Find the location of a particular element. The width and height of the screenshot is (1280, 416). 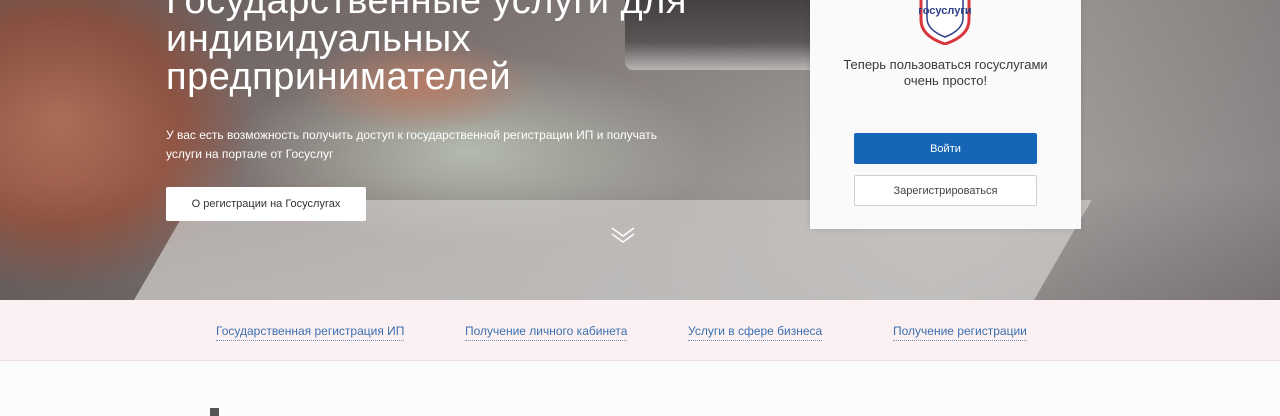

subnav-link-registration: Получение регистрации is located at coordinates (960, 331).